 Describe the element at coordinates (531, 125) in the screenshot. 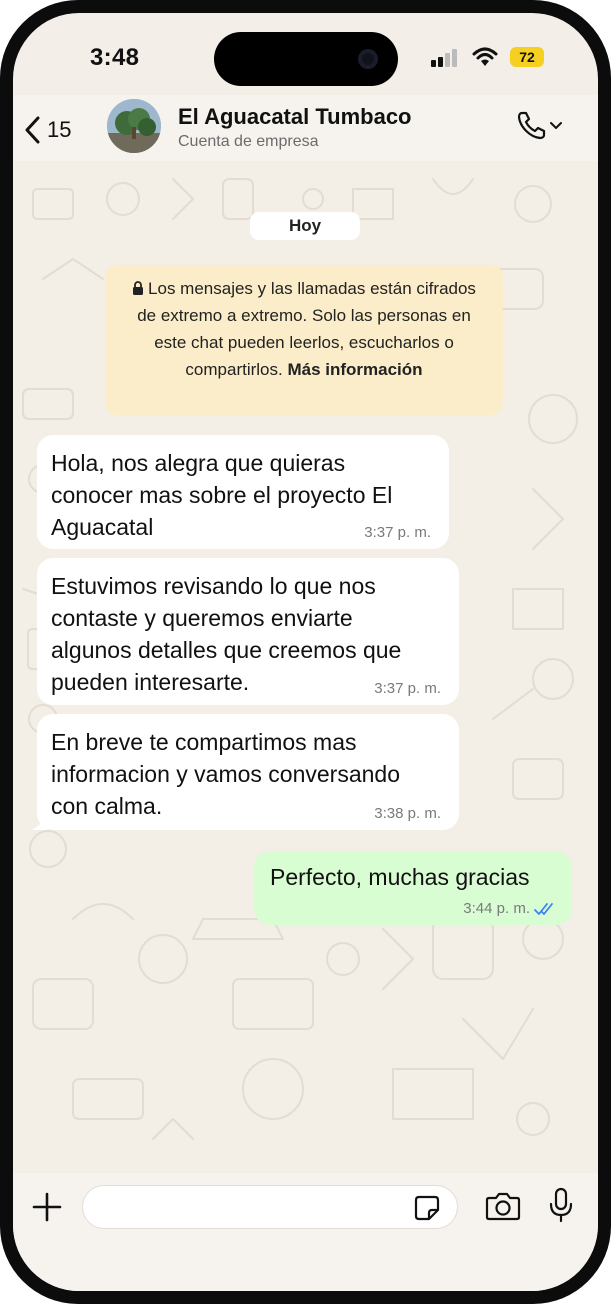

I see `phone-icon` at that location.